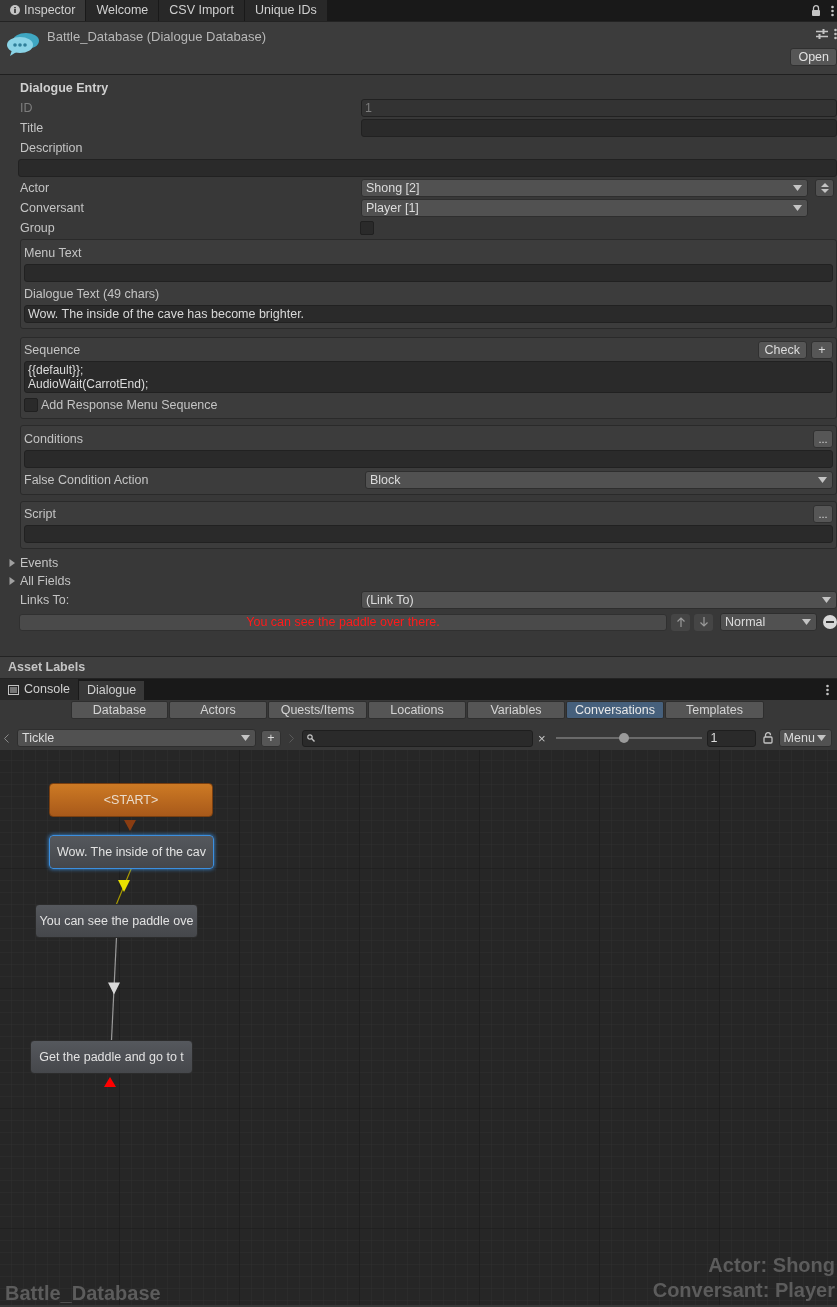  I want to click on field-label: False Condition Action, so click(87, 480).